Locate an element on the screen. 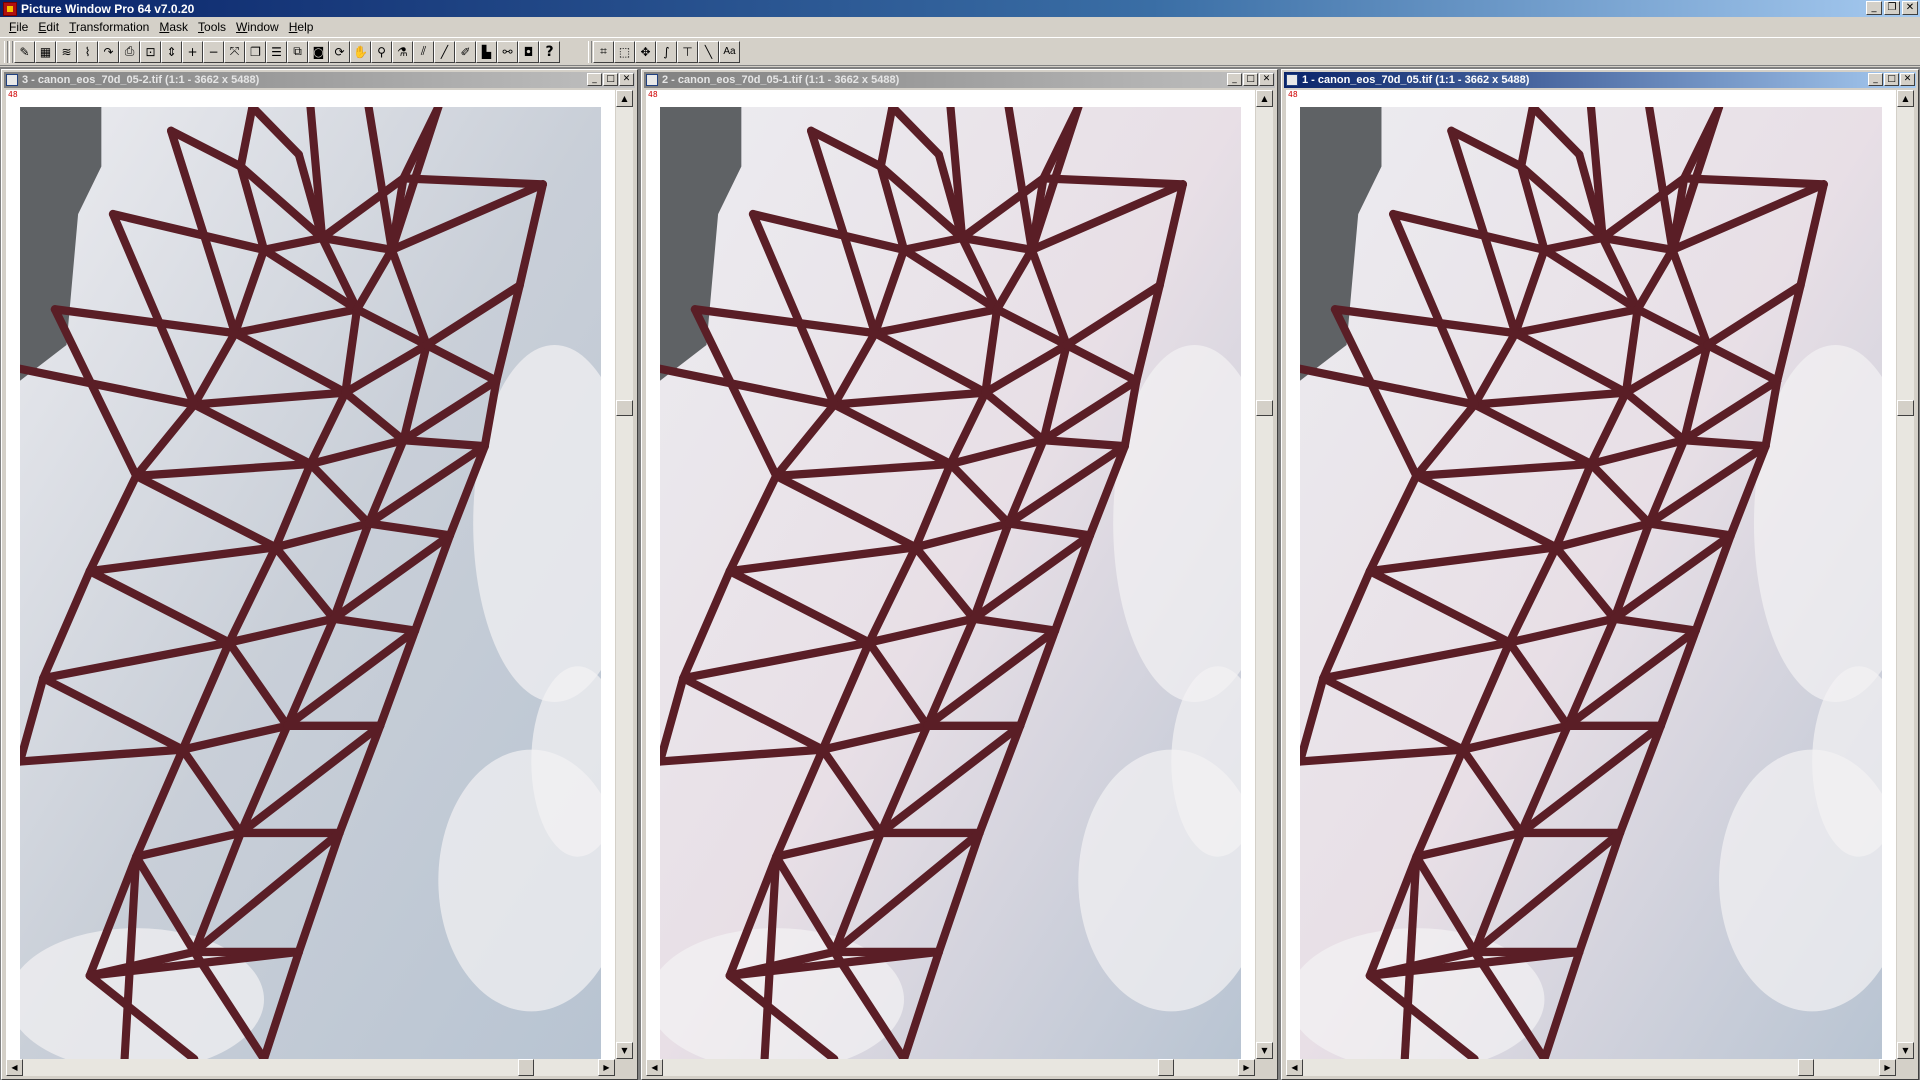  print-icon: ⎙ is located at coordinates (129, 51).